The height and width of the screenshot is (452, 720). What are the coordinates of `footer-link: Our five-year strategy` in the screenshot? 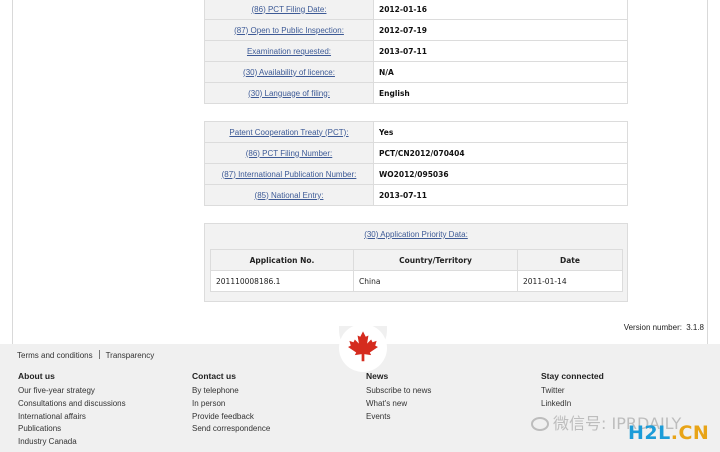 It's located at (56, 390).